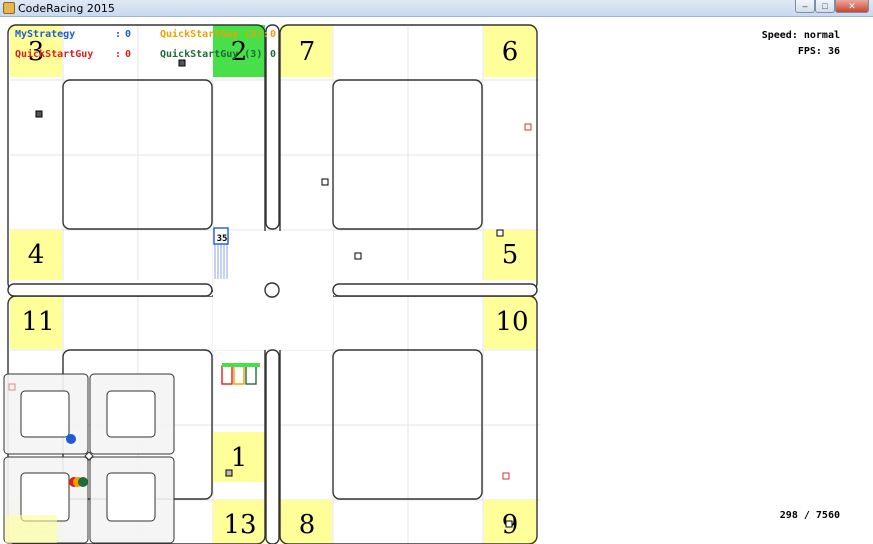  Describe the element at coordinates (825, 6) in the screenshot. I see `maximize-button: □` at that location.